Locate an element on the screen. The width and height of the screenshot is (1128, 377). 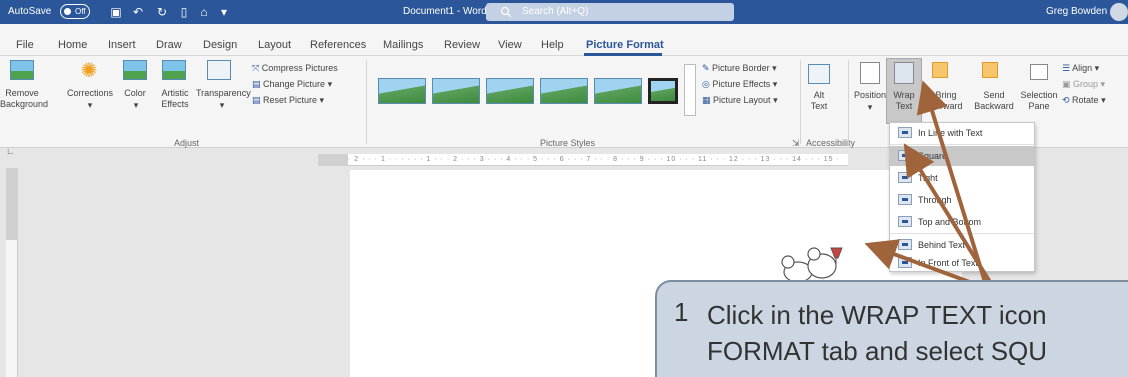
change-picture-button: ▤ Change Picture ▾ is located at coordinates (292, 84).